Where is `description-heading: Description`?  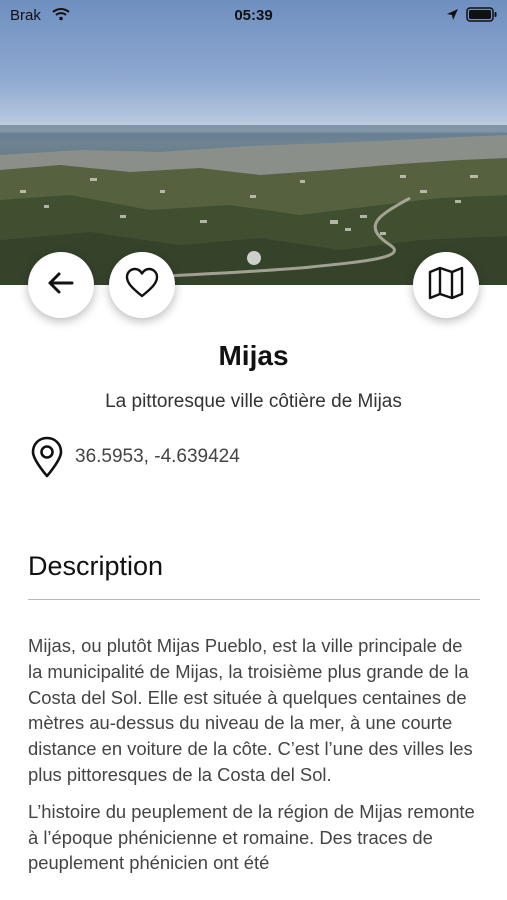
description-heading: Description is located at coordinates (96, 566).